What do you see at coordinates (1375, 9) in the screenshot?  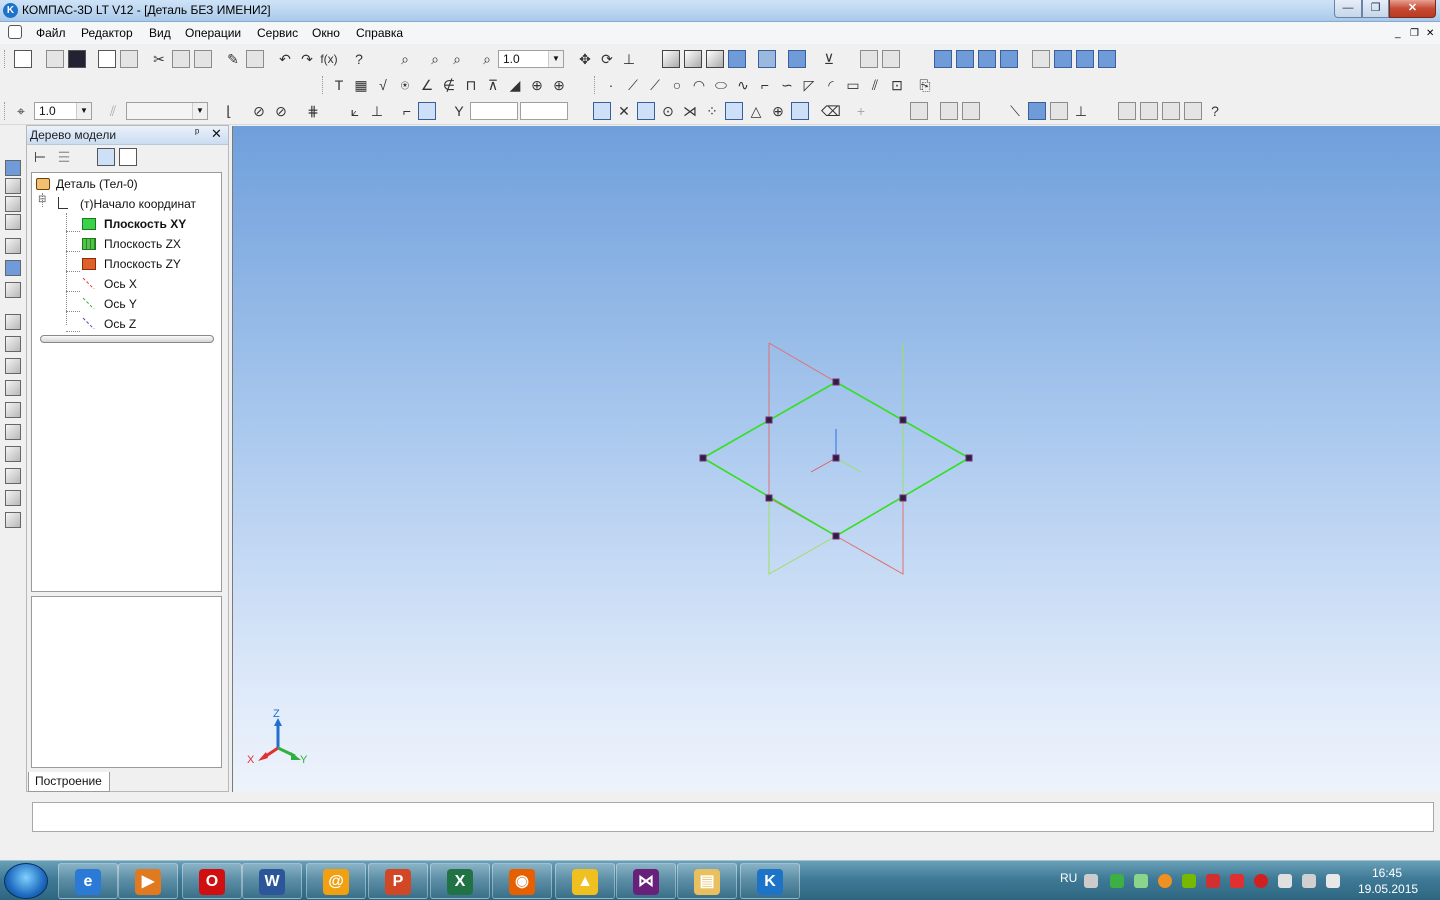 I see `maximize-button: ❐` at bounding box center [1375, 9].